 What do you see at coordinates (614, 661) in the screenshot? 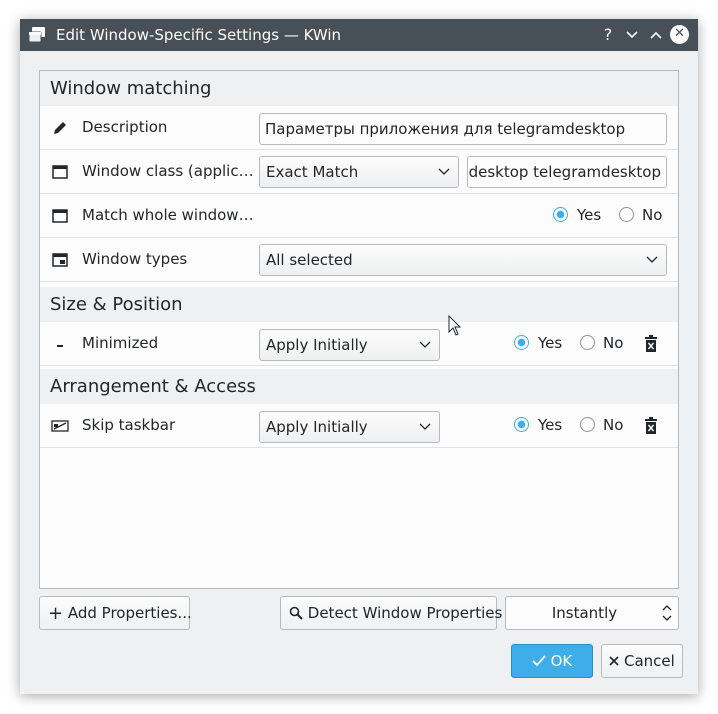
I see `close-icon` at bounding box center [614, 661].